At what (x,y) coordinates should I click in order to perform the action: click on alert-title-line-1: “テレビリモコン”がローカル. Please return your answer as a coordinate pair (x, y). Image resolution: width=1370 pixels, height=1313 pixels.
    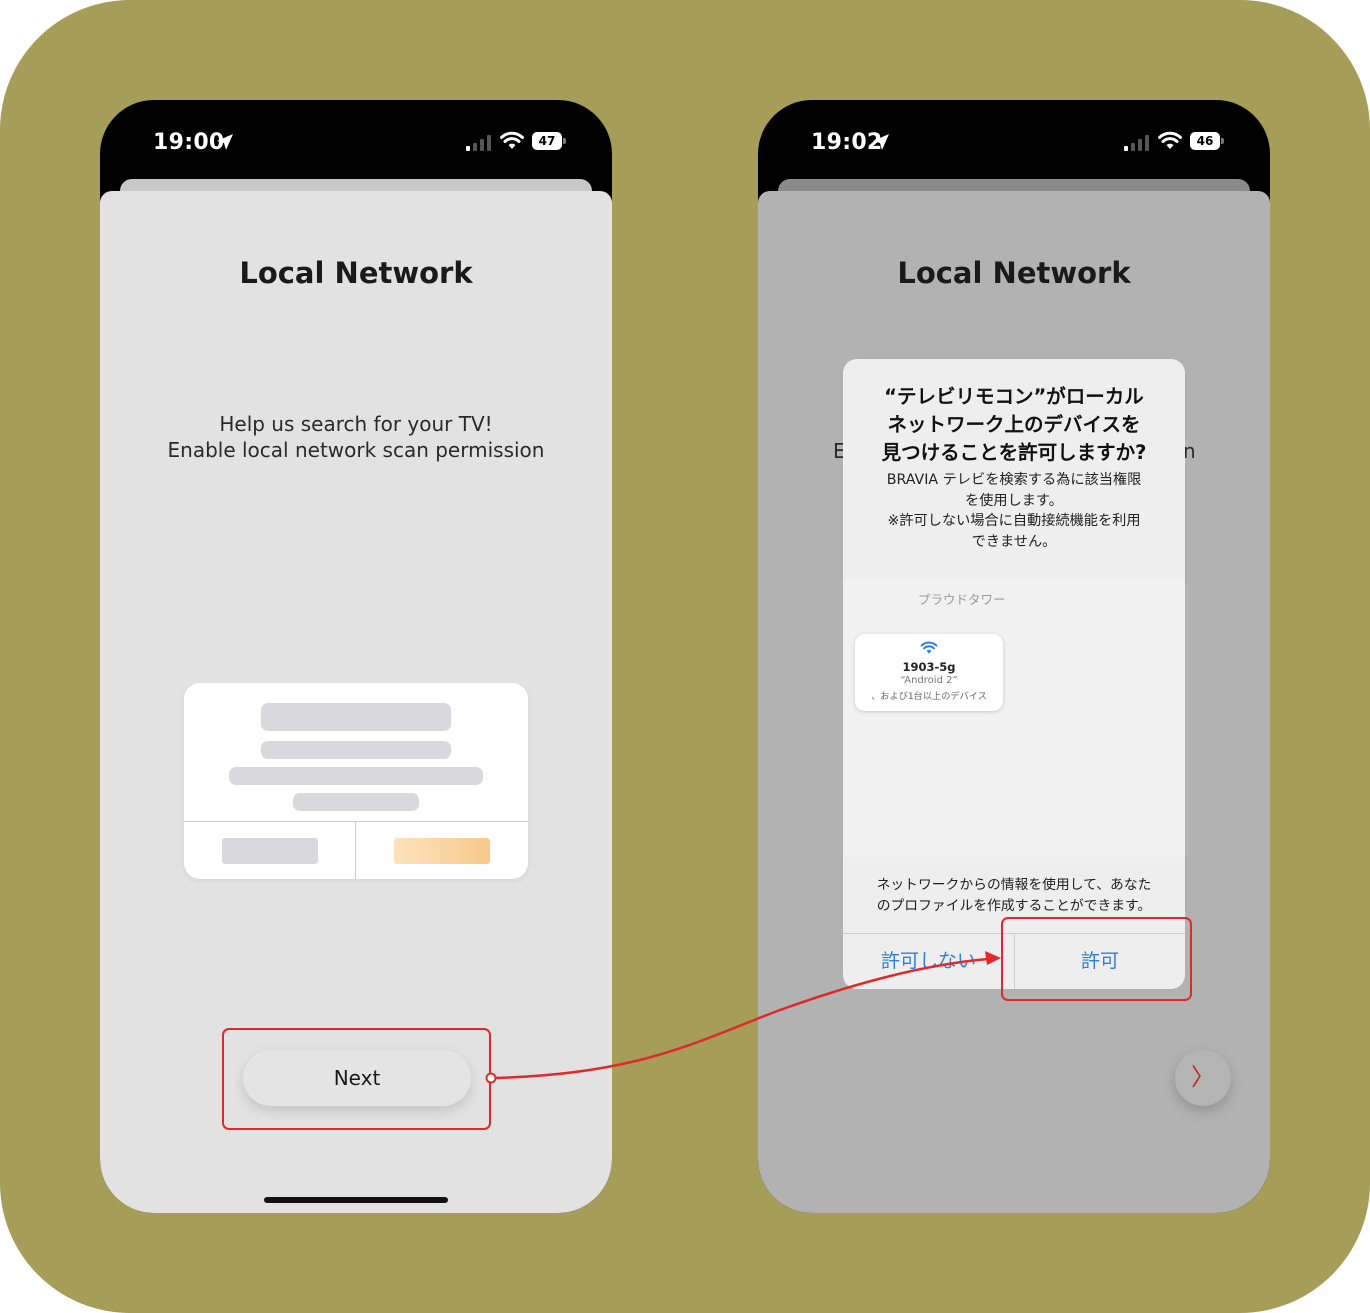
    Looking at the image, I should click on (1014, 396).